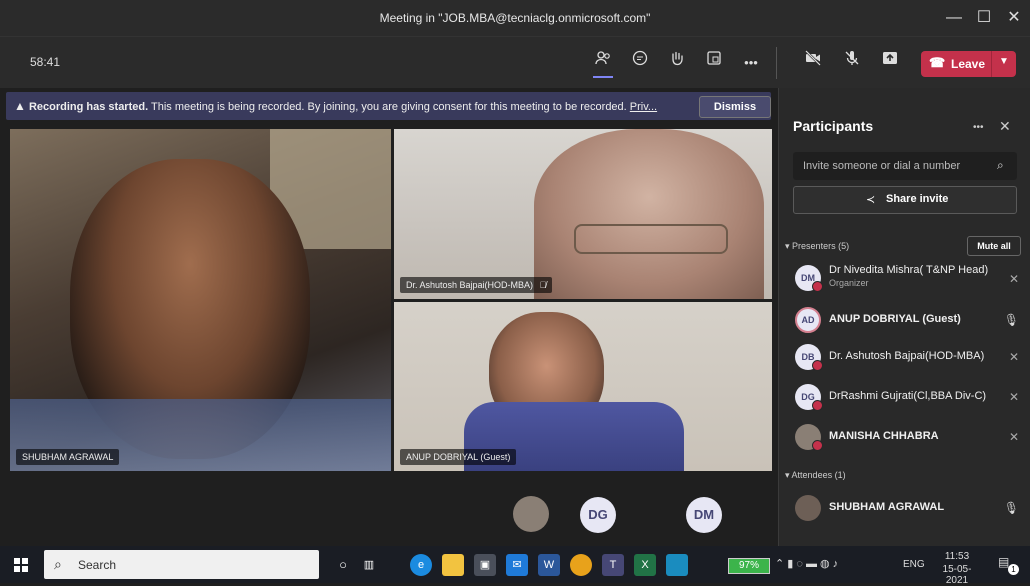 The width and height of the screenshot is (1030, 586). I want to click on share-content-button, so click(890, 63).